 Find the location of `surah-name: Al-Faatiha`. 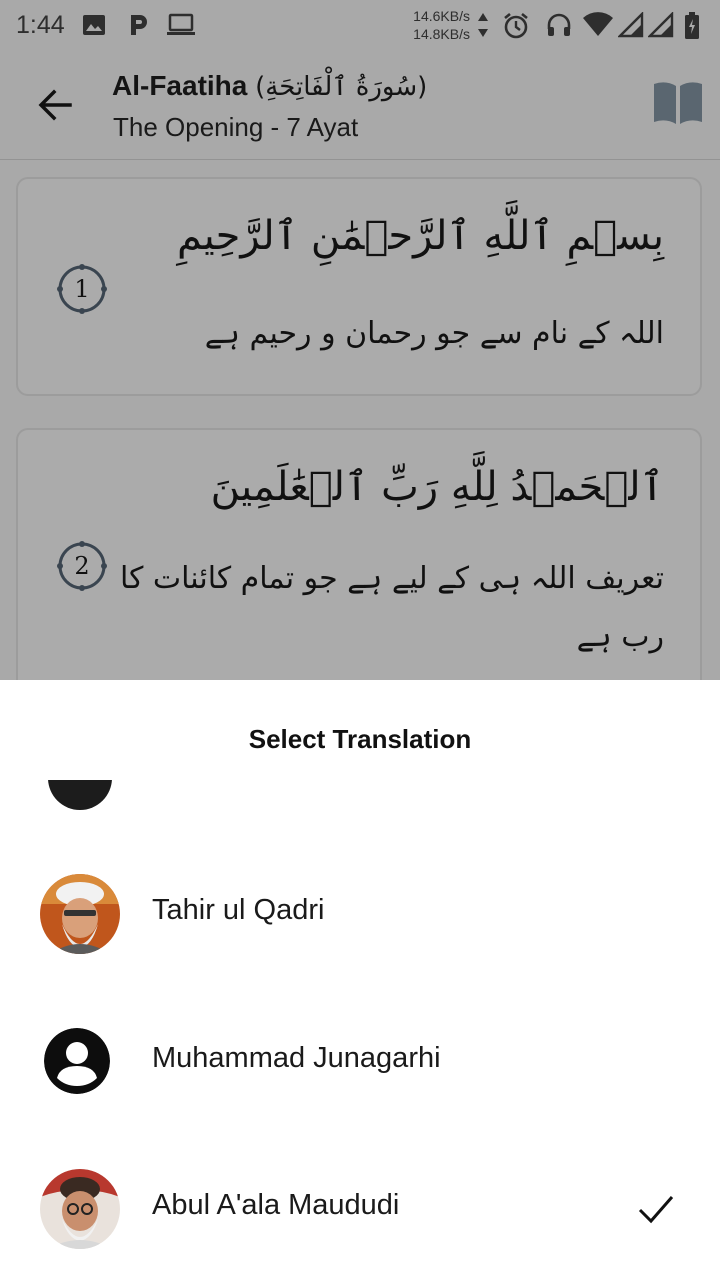

surah-name: Al-Faatiha is located at coordinates (180, 85).